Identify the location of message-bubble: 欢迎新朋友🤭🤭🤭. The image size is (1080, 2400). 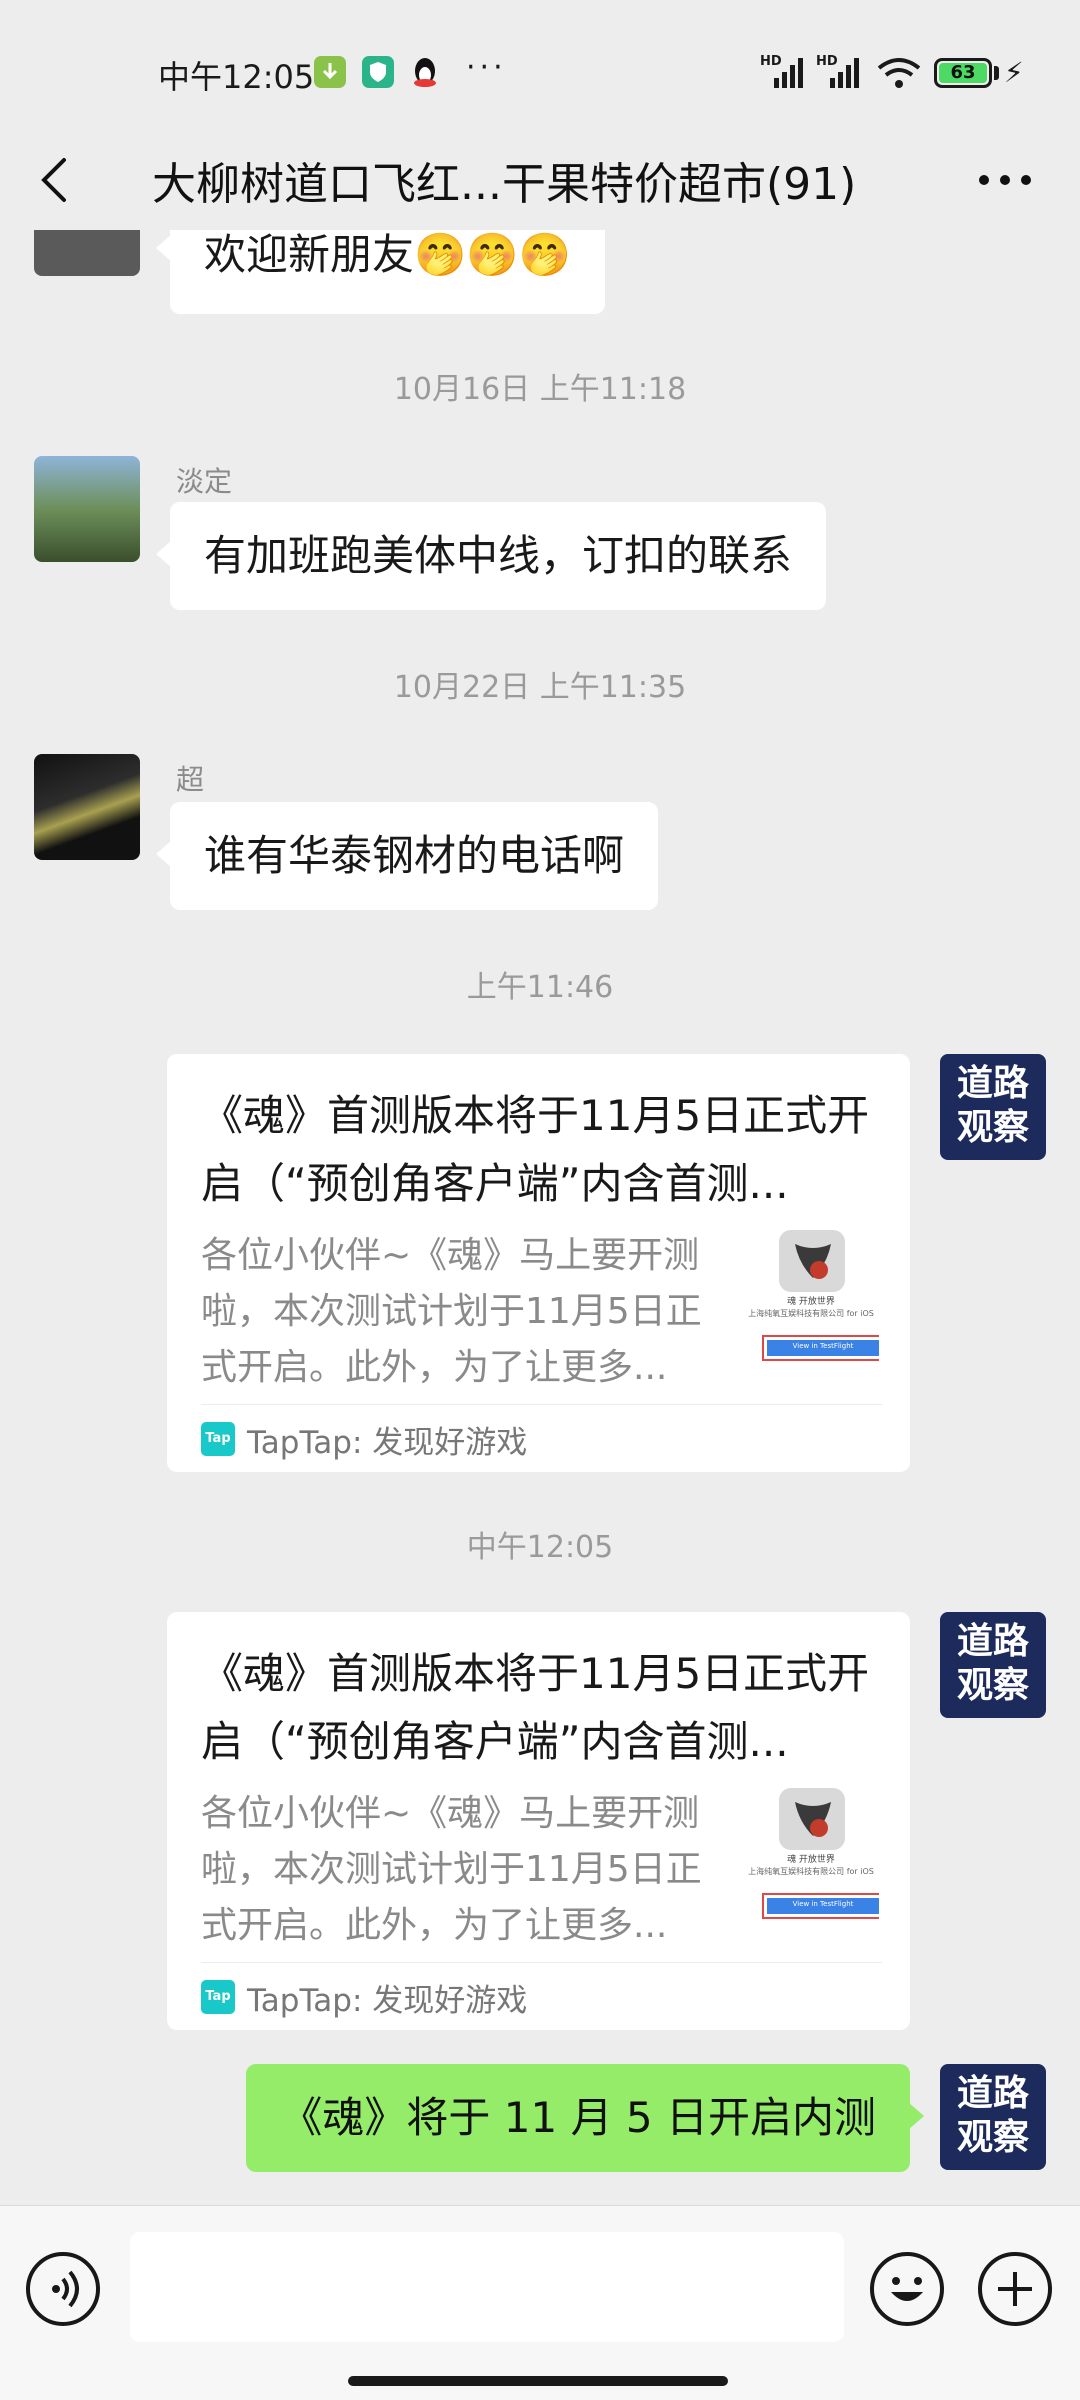
(380, 272).